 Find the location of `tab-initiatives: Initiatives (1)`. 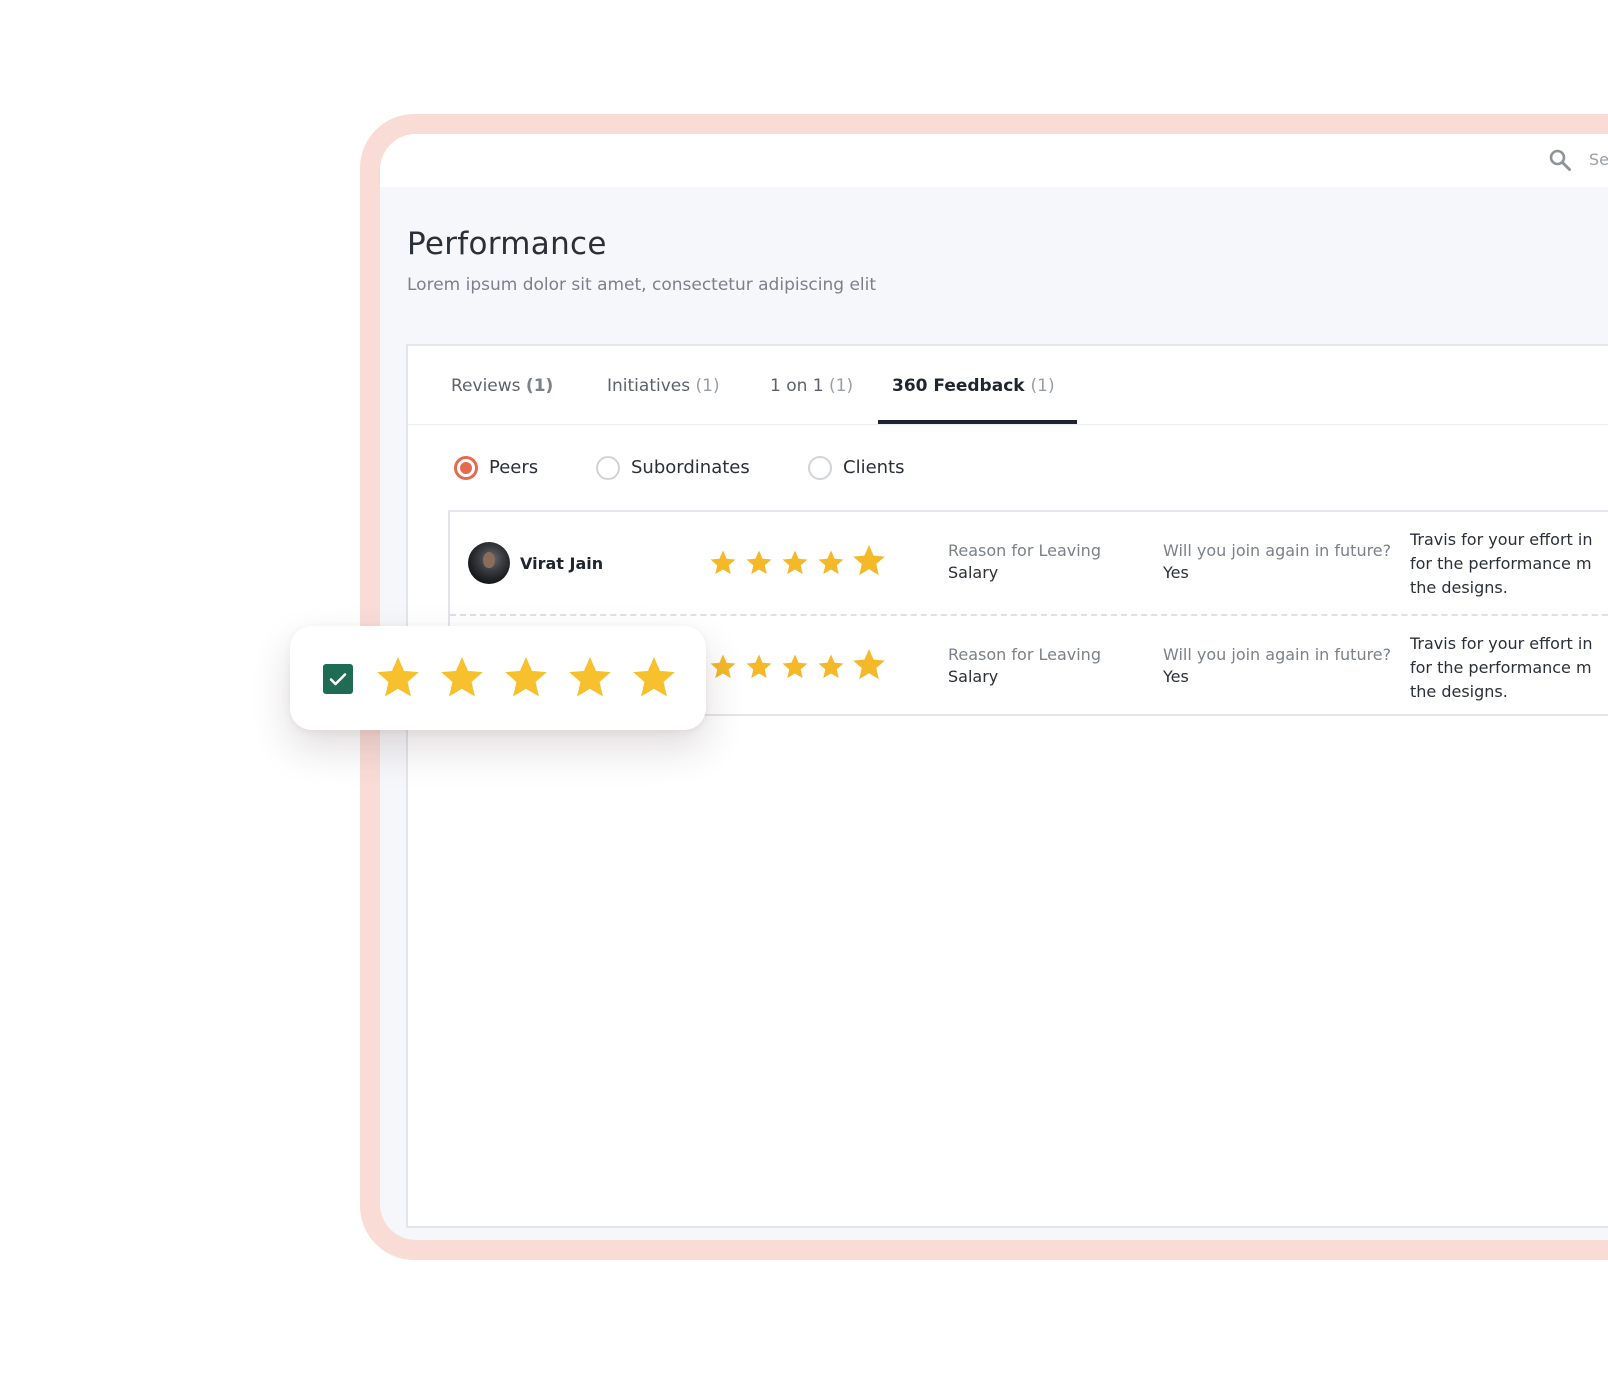

tab-initiatives: Initiatives (1) is located at coordinates (663, 386).